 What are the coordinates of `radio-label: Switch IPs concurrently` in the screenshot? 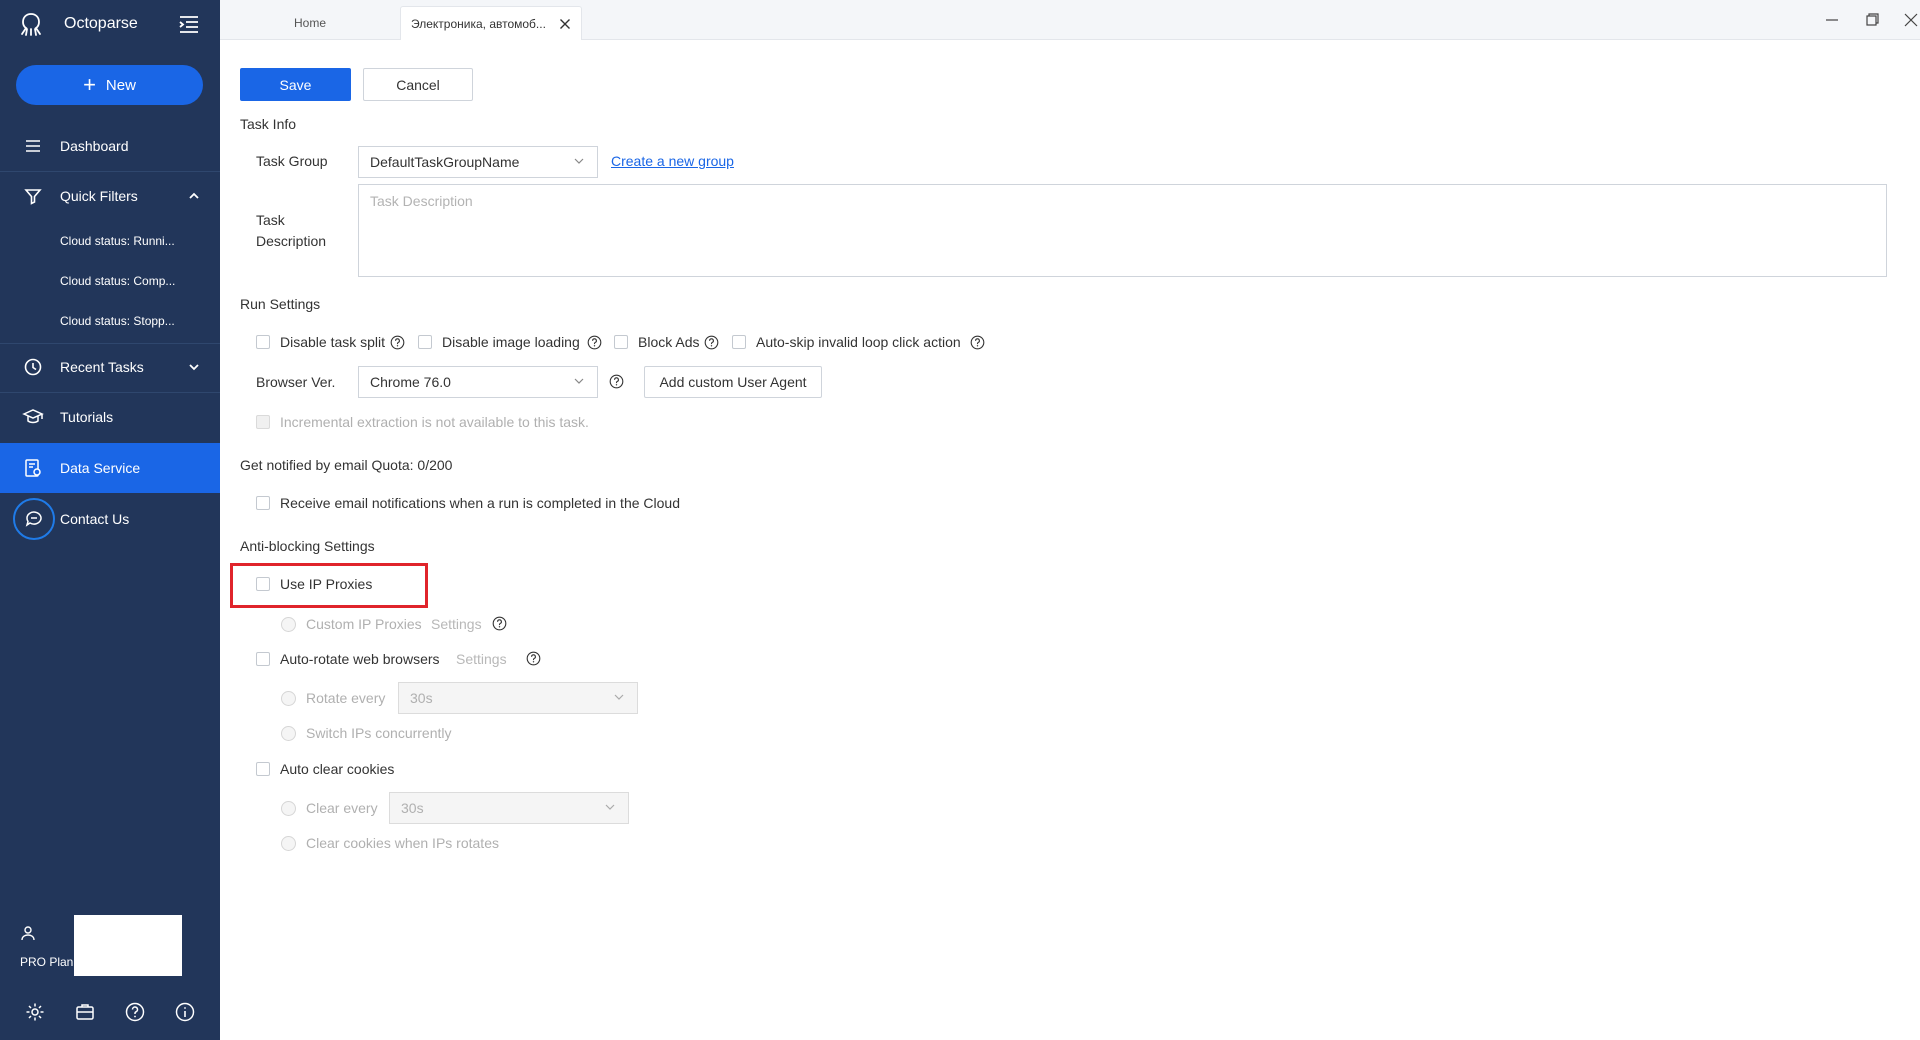 It's located at (379, 733).